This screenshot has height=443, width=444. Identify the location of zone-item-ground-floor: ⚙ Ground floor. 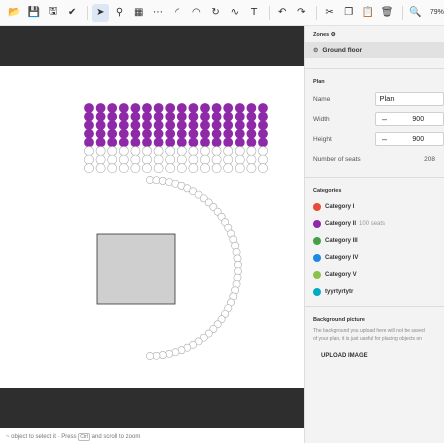
(374, 50).